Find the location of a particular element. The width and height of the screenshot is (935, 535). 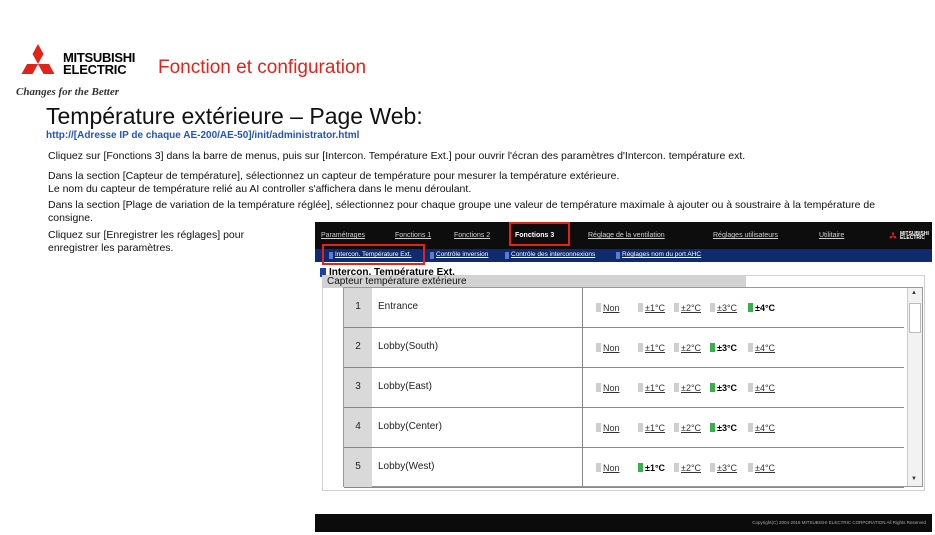

menu-highlight-box is located at coordinates (539, 234).